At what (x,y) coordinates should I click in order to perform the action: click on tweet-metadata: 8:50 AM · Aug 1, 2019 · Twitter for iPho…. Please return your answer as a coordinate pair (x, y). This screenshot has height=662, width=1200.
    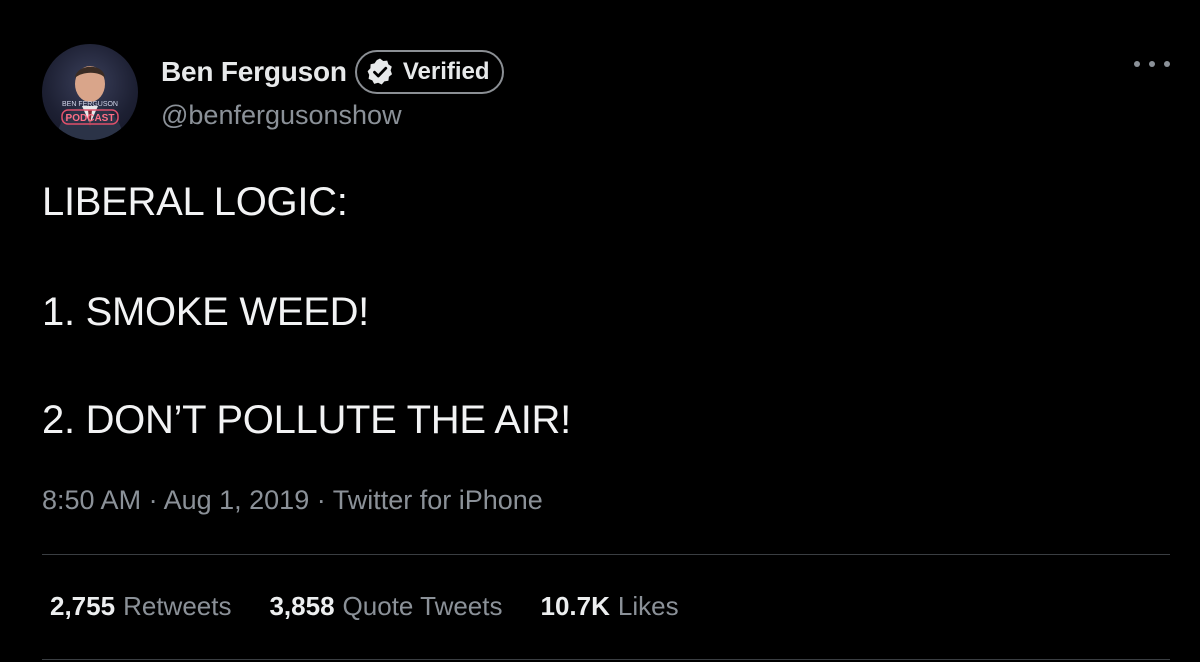
    Looking at the image, I should click on (292, 500).